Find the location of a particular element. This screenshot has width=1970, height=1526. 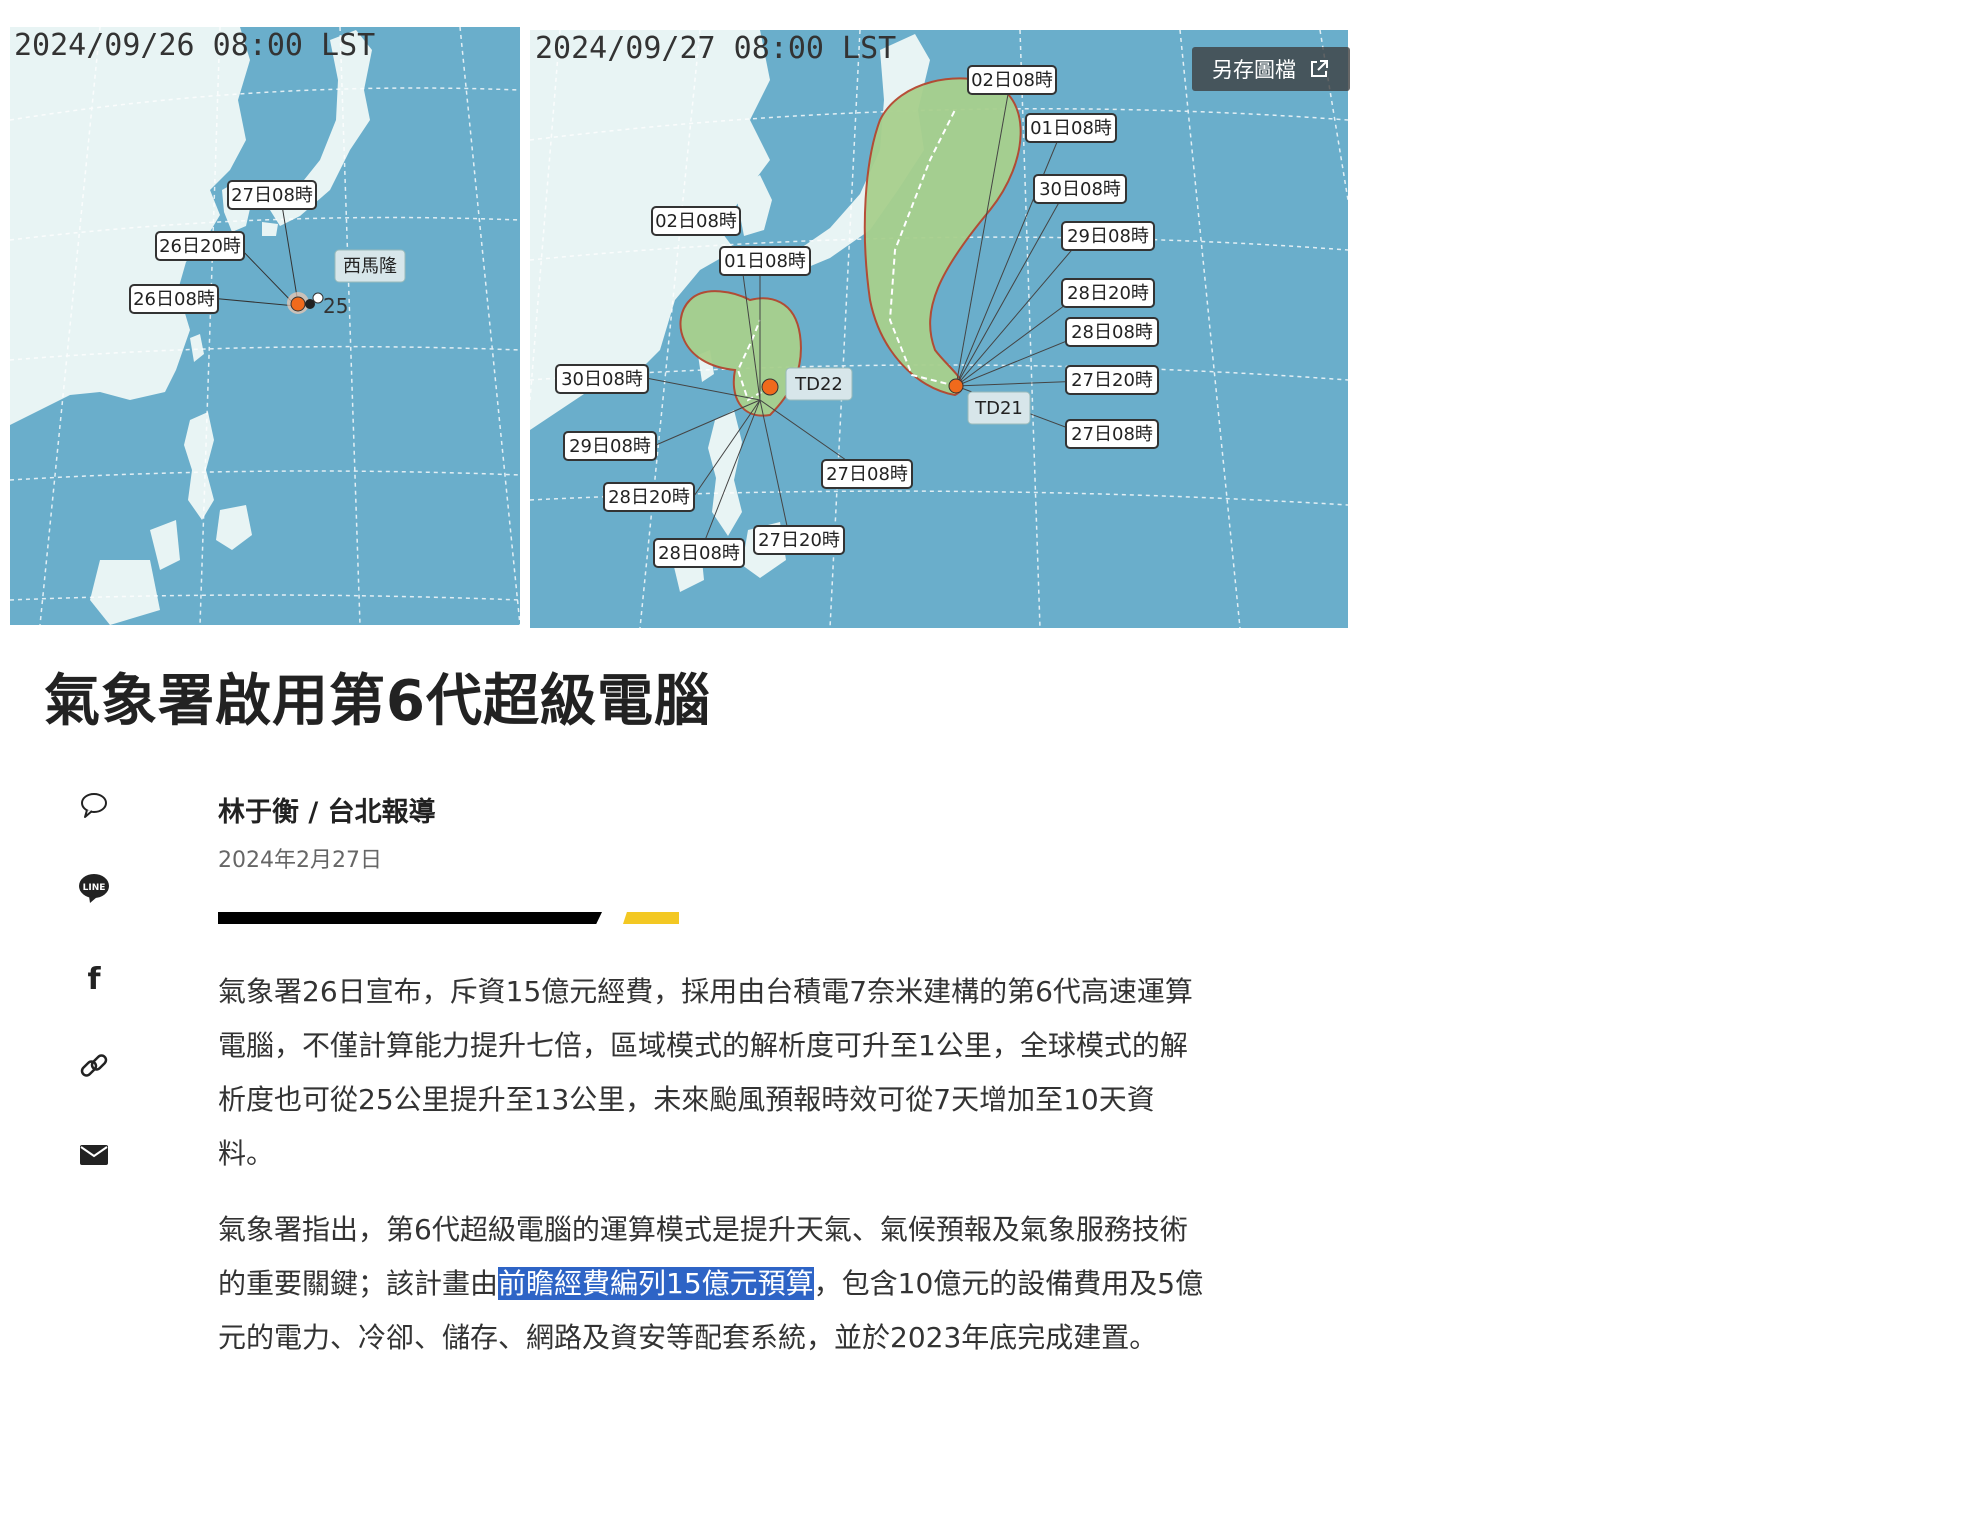

save-image-label: 另存圖檔 is located at coordinates (1254, 70).